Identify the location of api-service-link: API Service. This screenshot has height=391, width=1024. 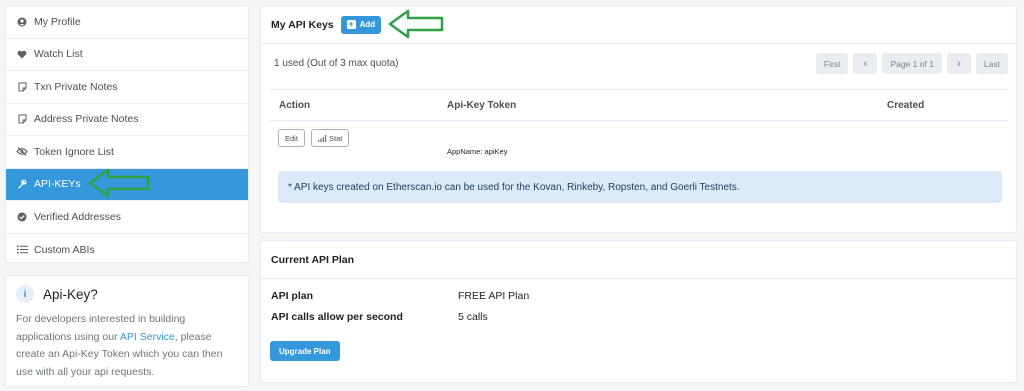
(147, 337).